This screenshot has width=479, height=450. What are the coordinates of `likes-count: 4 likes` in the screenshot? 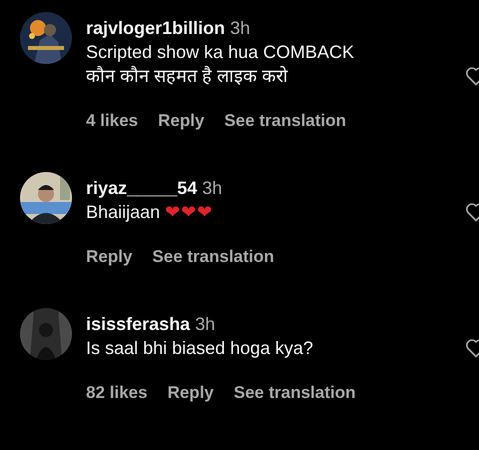 It's located at (112, 121).